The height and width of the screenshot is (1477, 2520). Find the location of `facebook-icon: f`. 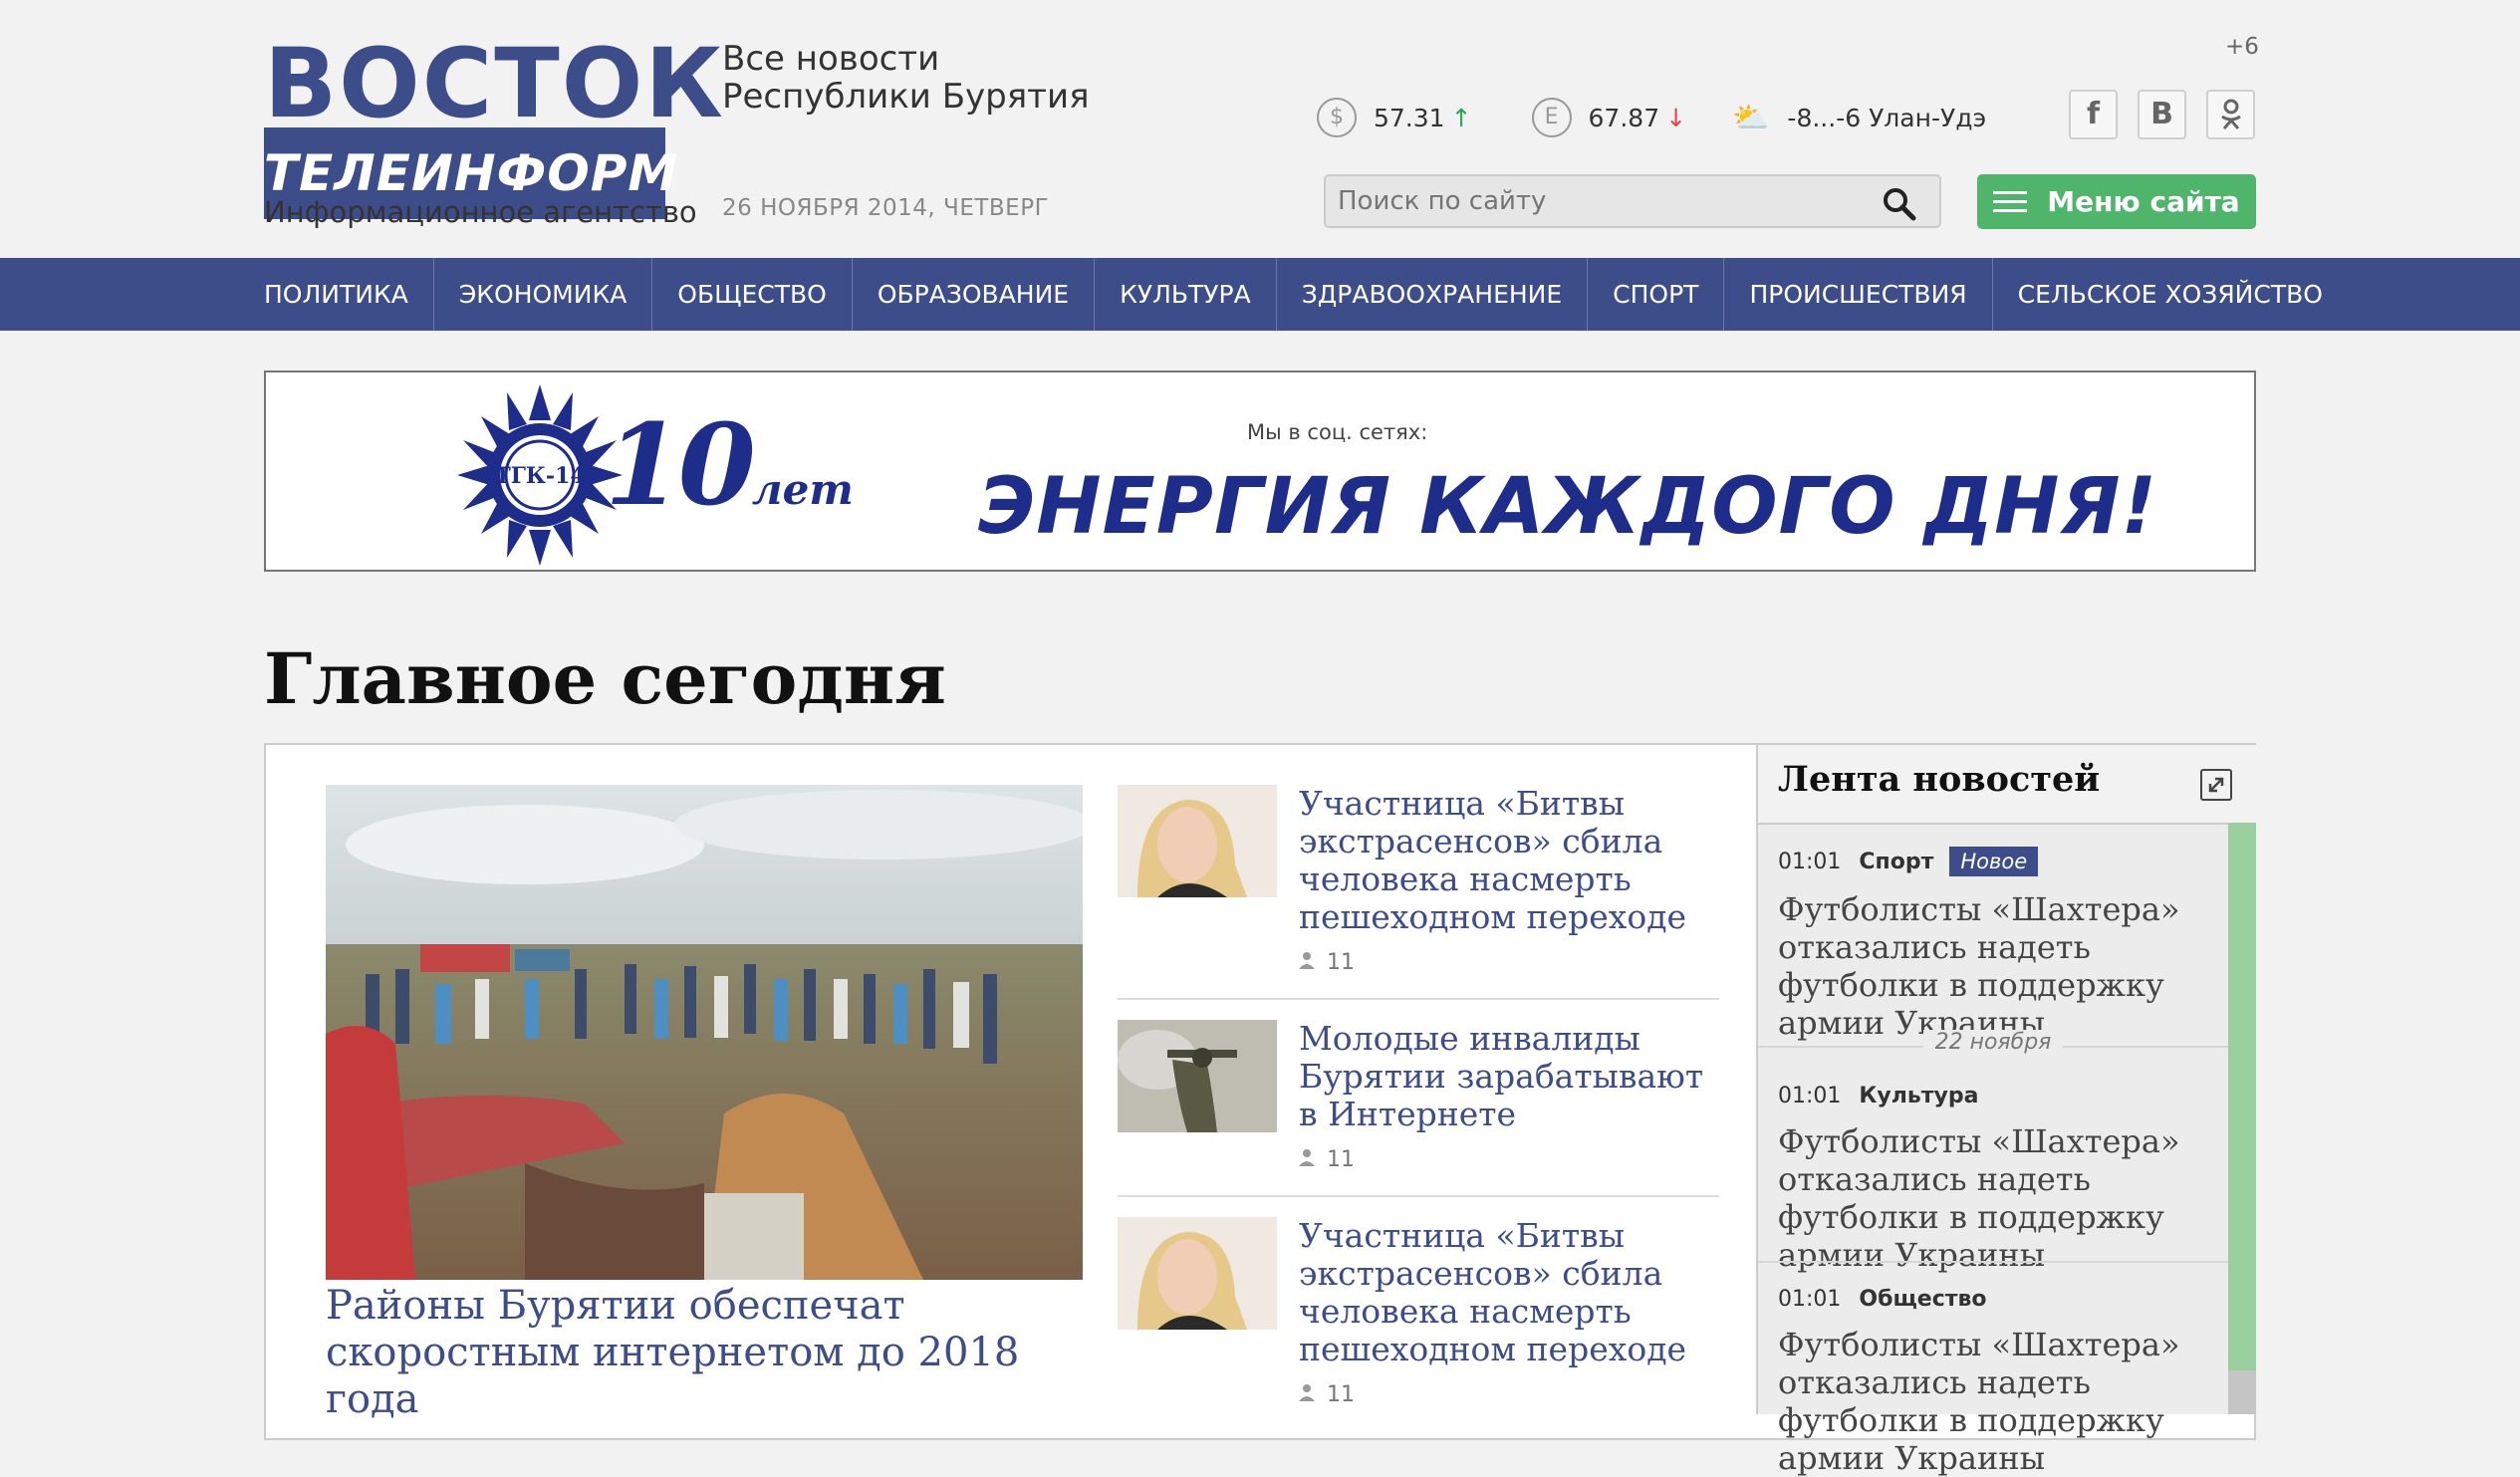

facebook-icon: f is located at coordinates (2093, 114).